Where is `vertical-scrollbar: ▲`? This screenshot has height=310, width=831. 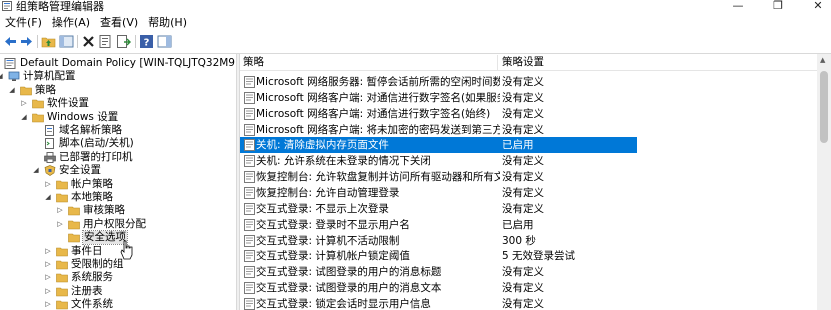
vertical-scrollbar: ▲ is located at coordinates (824, 182).